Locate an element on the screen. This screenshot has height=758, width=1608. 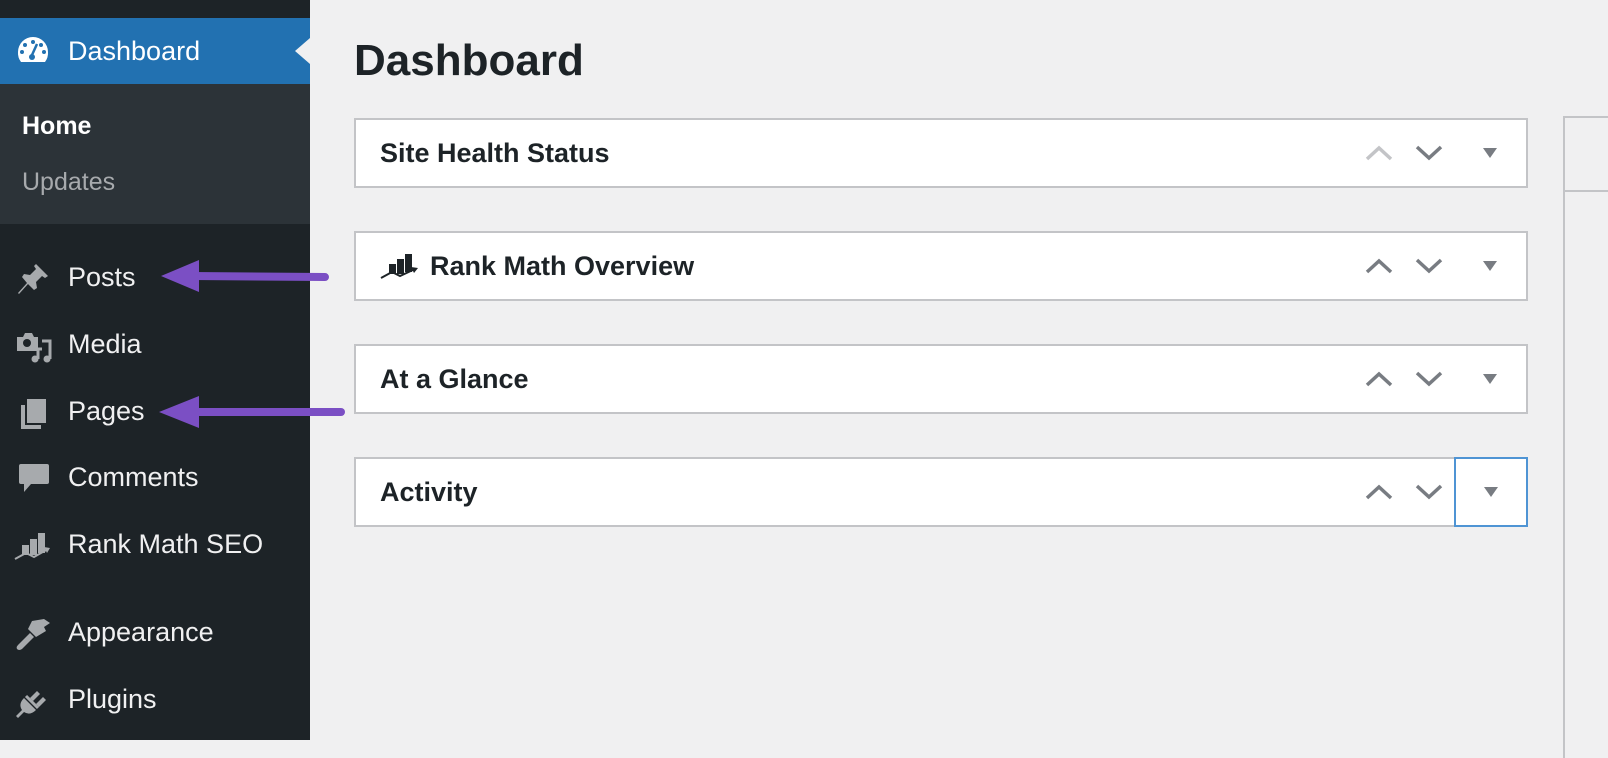
widget-site-health-status: Site Health Status is located at coordinates (941, 153).